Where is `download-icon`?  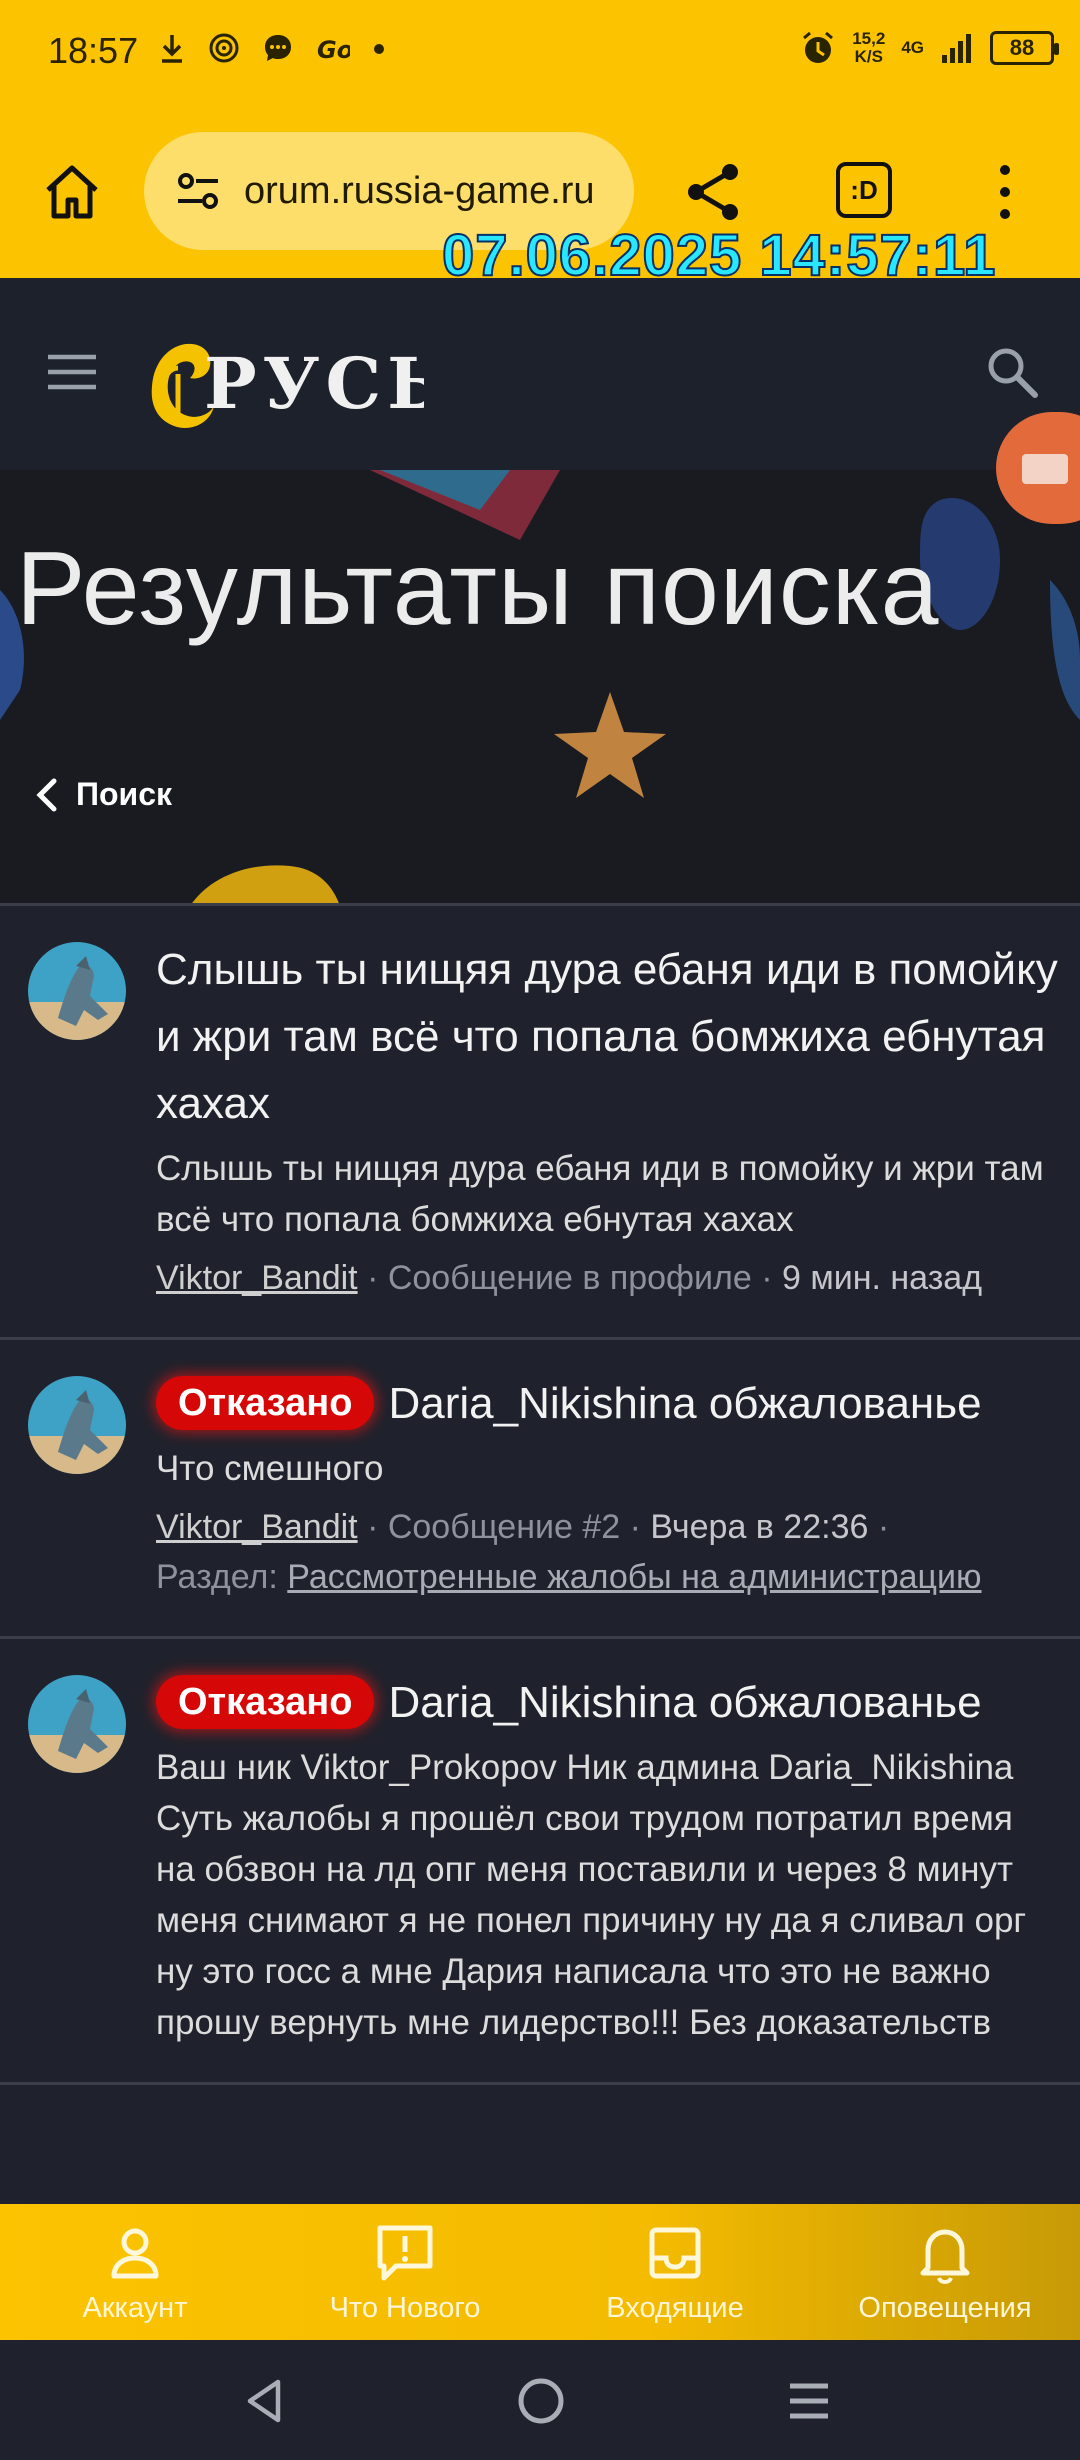 download-icon is located at coordinates (172, 49).